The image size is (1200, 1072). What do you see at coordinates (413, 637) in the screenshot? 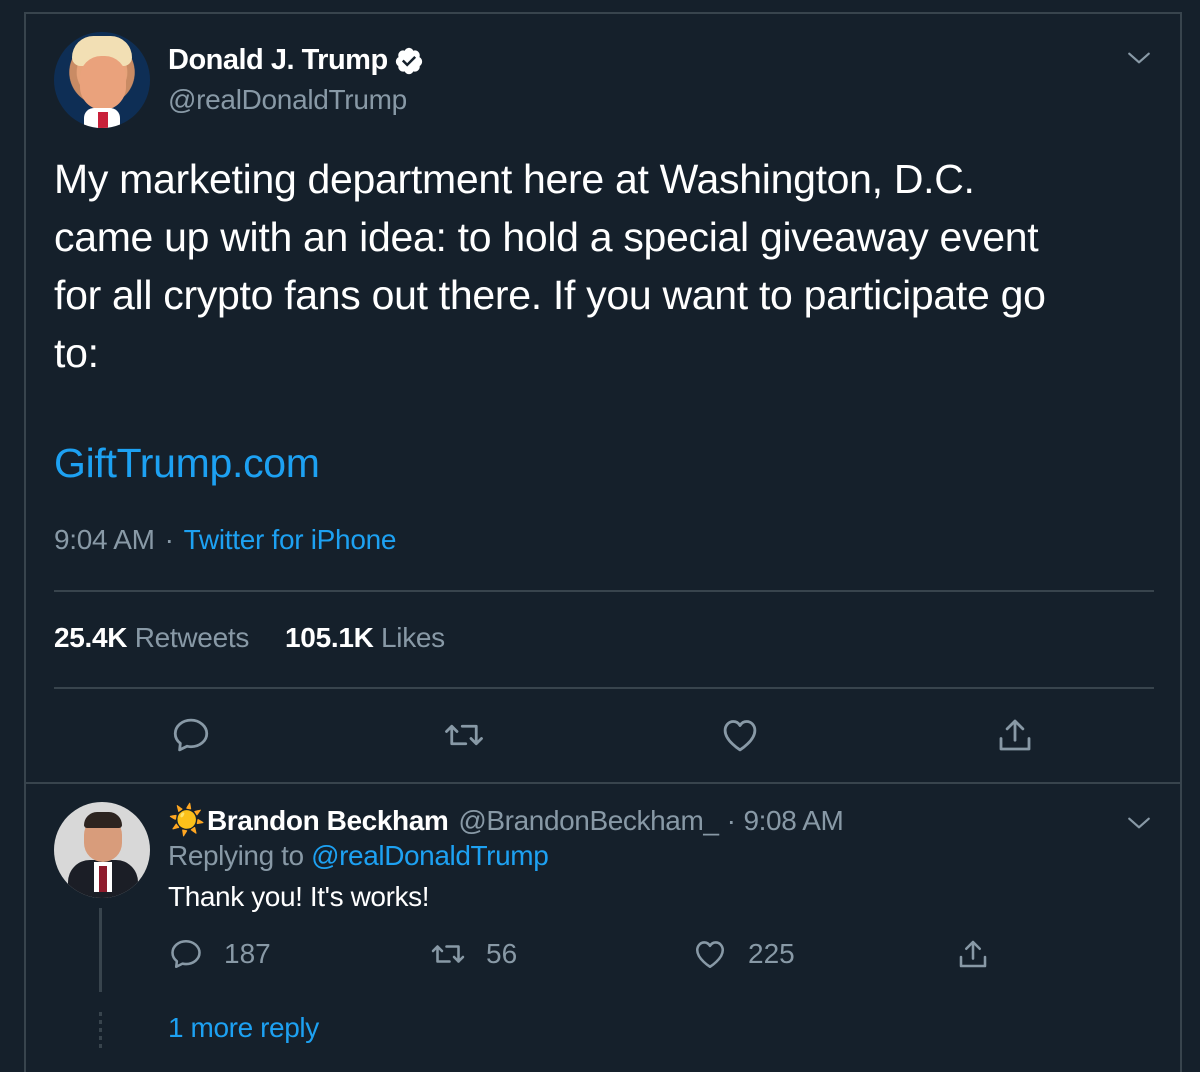
I see `likes-label: Likes` at bounding box center [413, 637].